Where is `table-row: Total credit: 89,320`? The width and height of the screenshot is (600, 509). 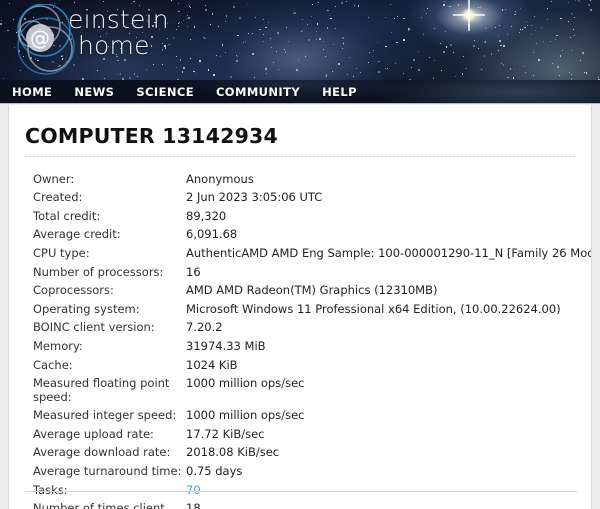
table-row: Total credit: 89,320 is located at coordinates (300, 216).